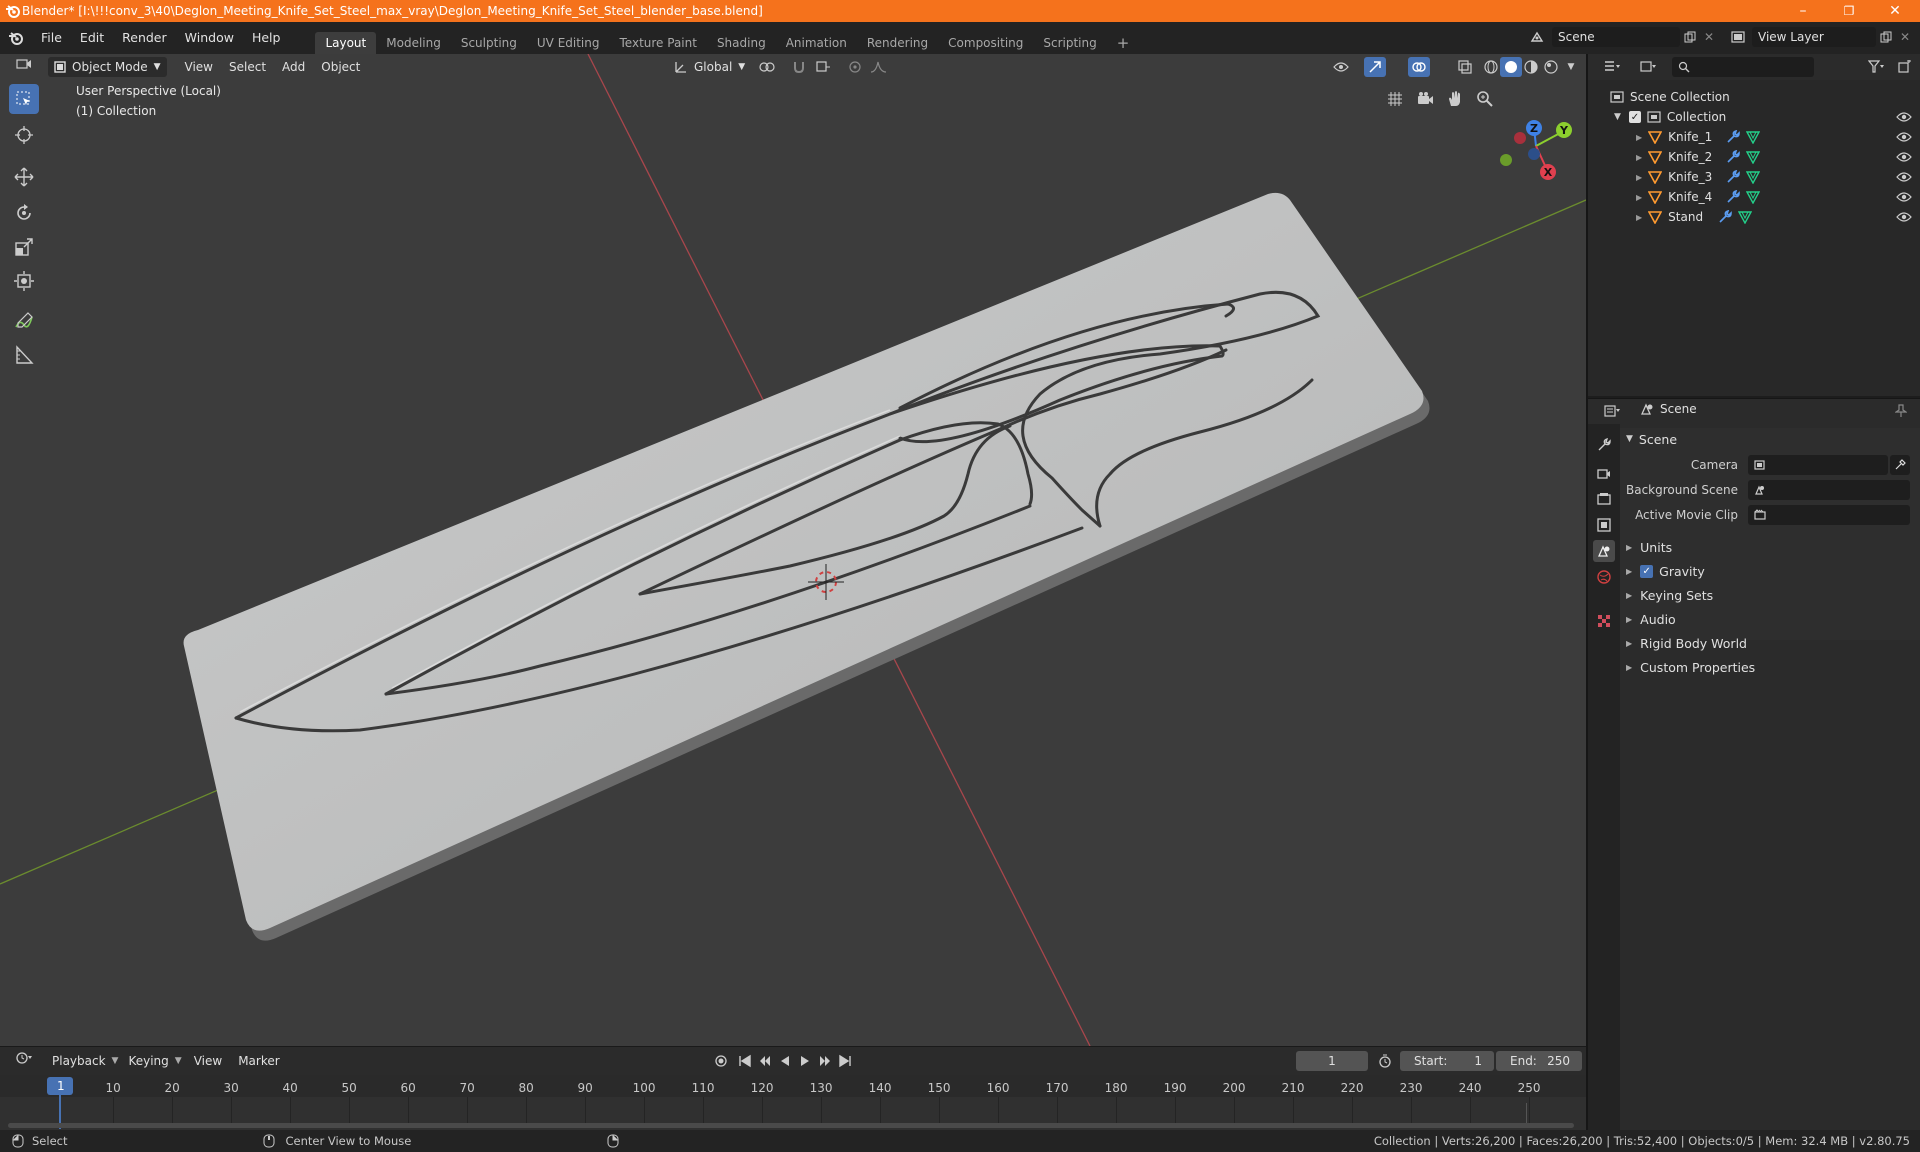 Image resolution: width=1920 pixels, height=1152 pixels. I want to click on tab-texture-paint: Texture Paint, so click(658, 43).